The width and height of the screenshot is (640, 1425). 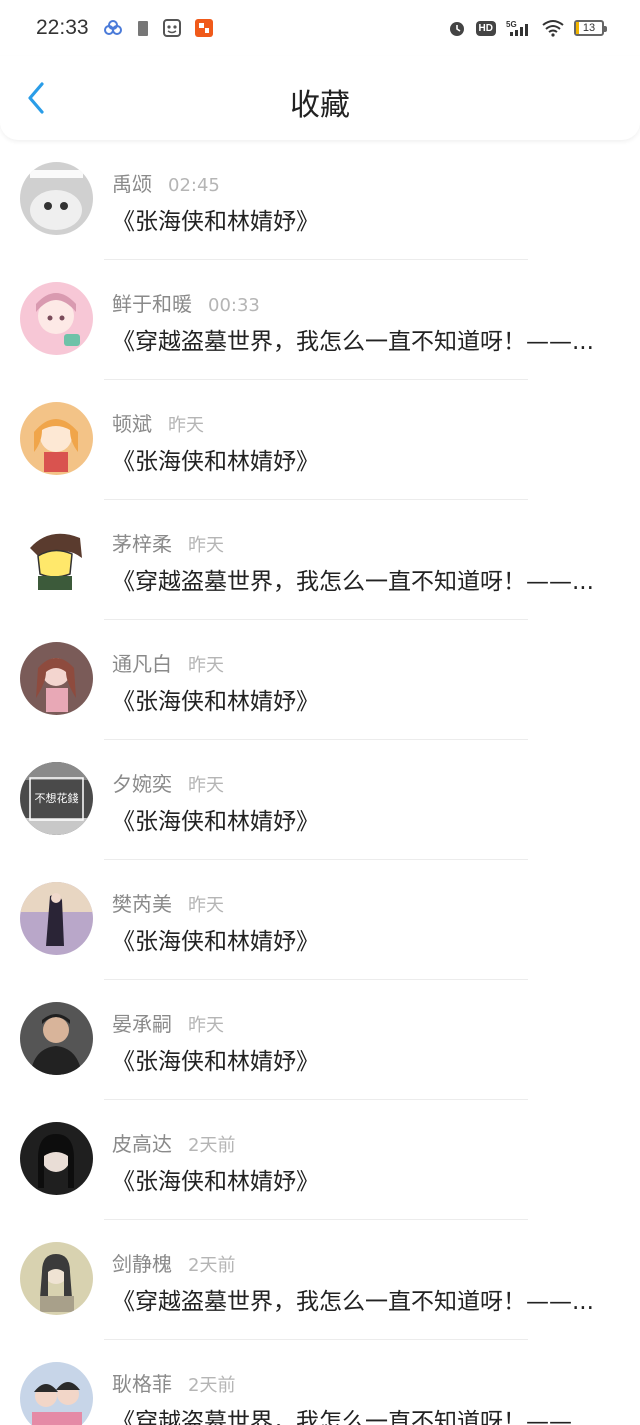 I want to click on item-meta: 樊芮美 昨天, so click(x=168, y=902).